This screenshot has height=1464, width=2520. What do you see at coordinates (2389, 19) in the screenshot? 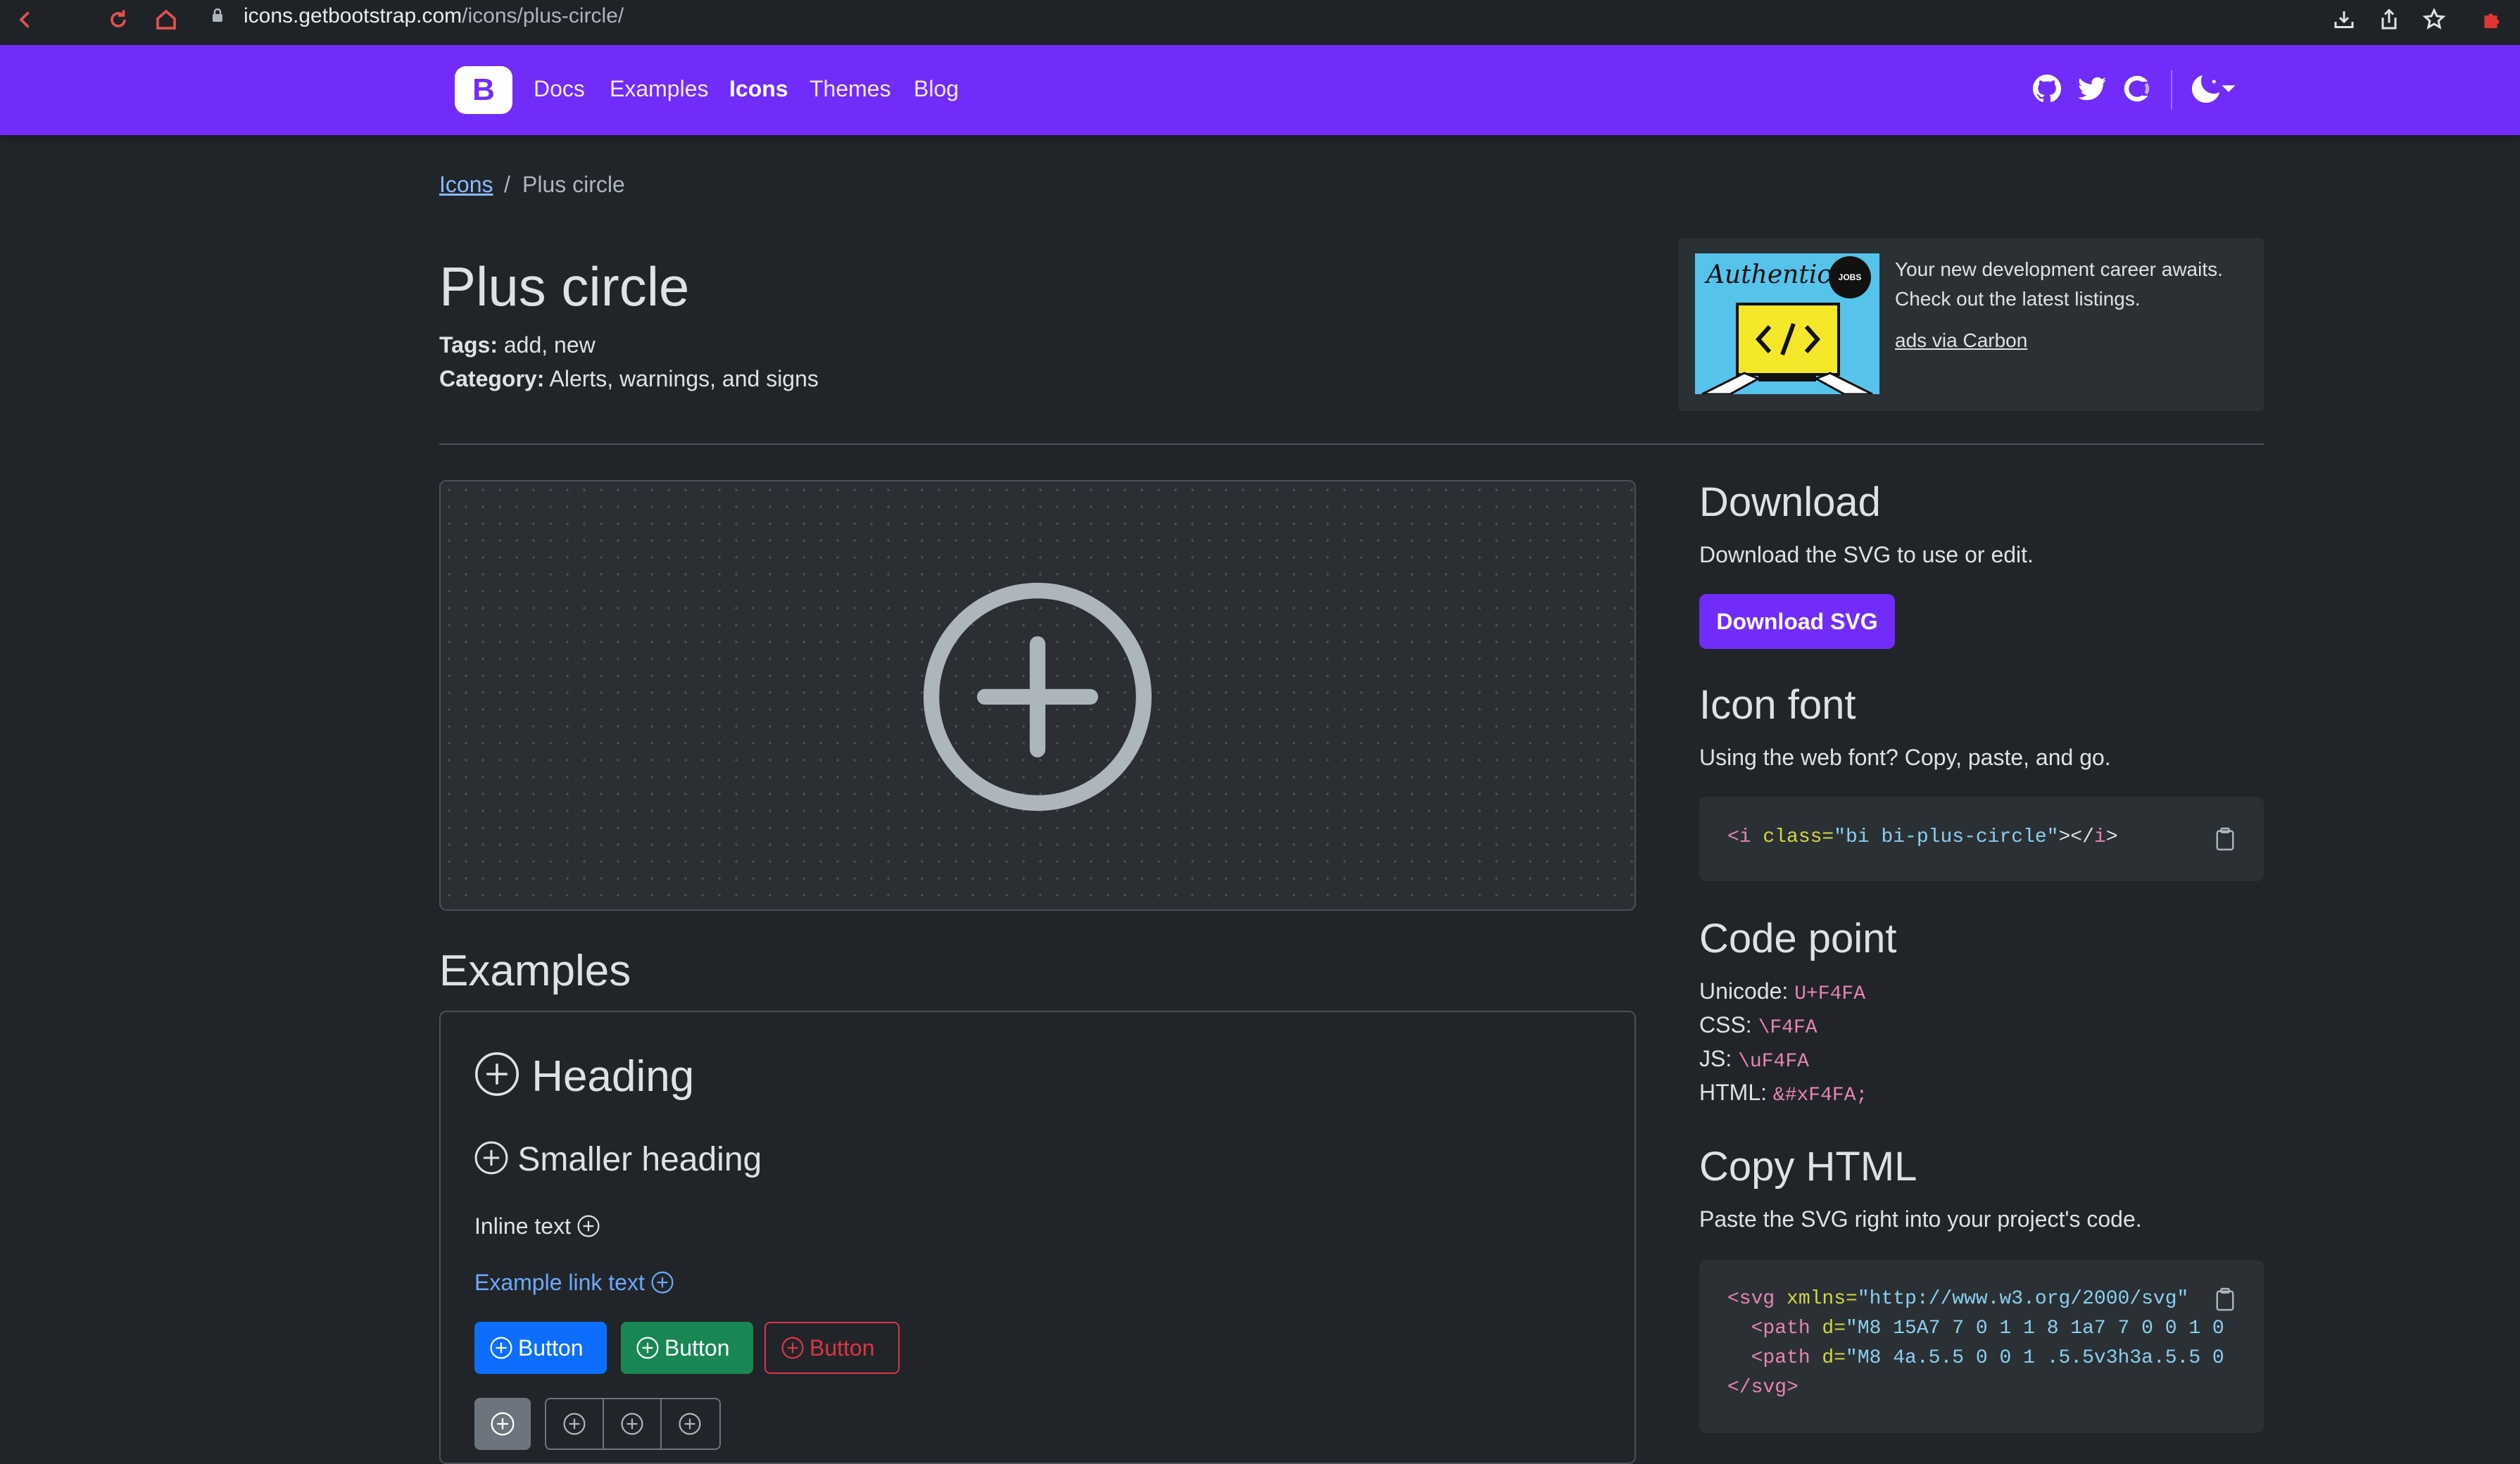
I see `share-icon` at bounding box center [2389, 19].